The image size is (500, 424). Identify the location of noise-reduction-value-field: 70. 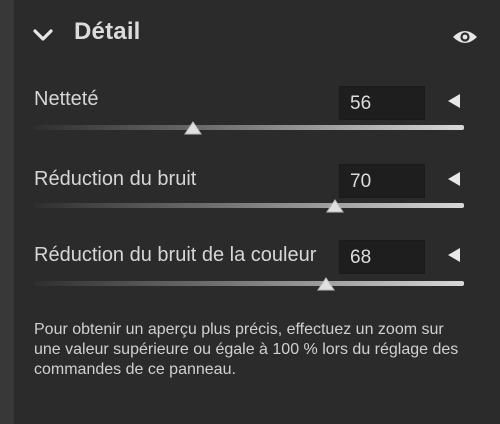
(382, 181).